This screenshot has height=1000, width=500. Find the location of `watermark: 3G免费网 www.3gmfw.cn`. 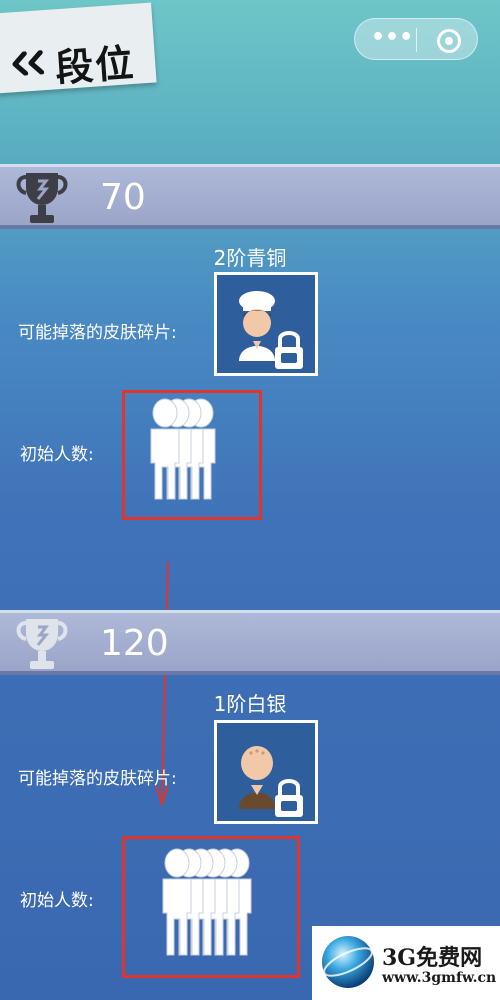

watermark: 3G免费网 www.3gmfw.cn is located at coordinates (406, 963).